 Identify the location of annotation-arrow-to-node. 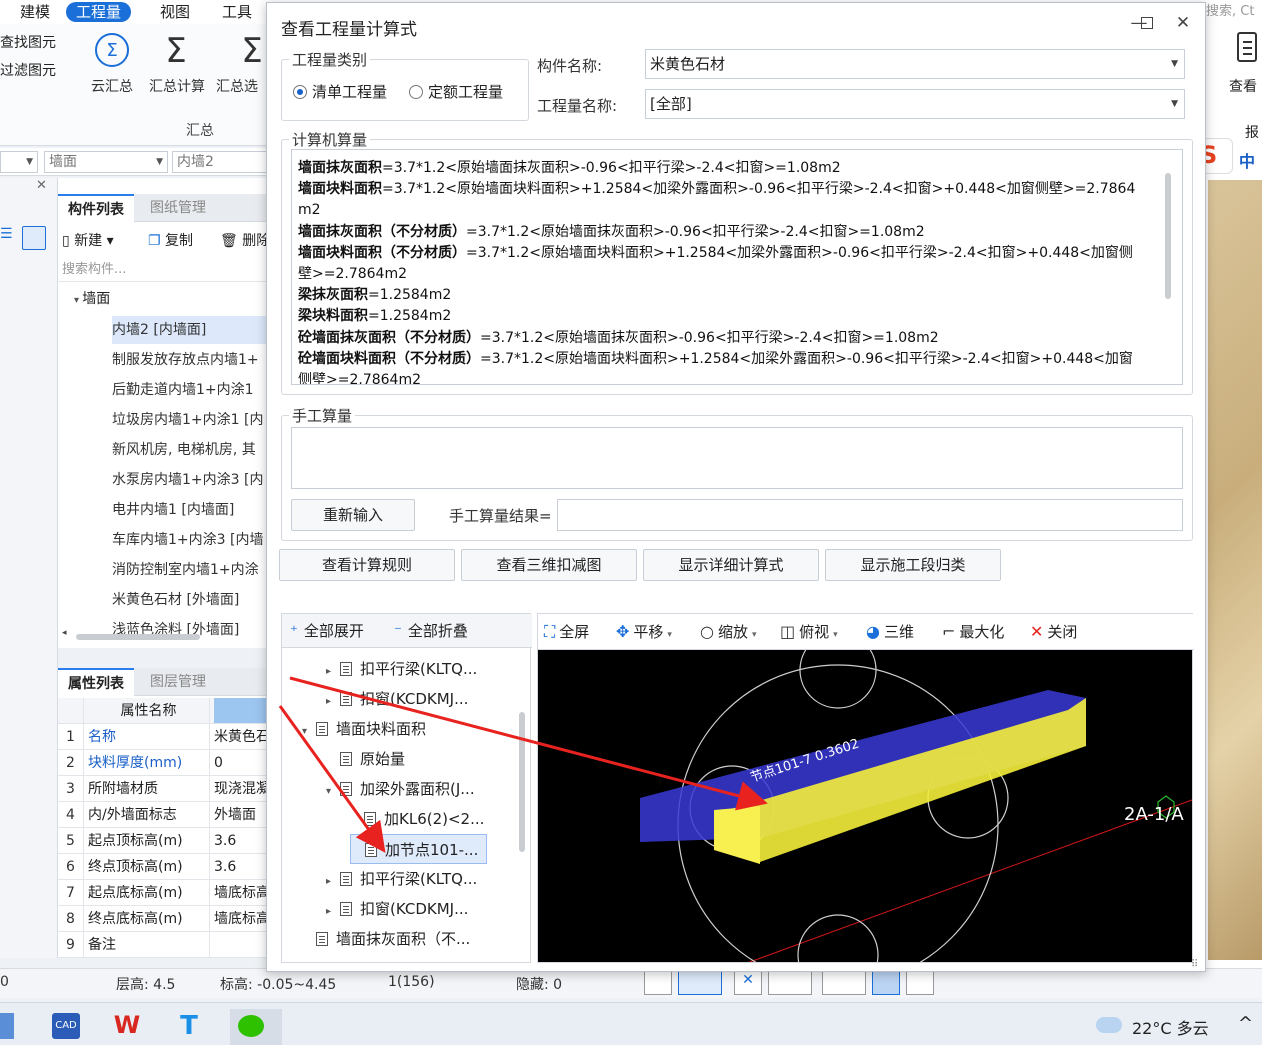
(332, 779).